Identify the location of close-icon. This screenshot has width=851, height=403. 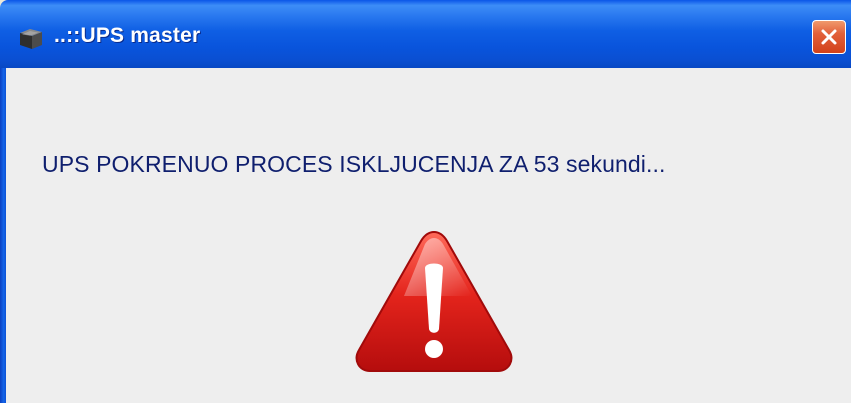
(829, 37).